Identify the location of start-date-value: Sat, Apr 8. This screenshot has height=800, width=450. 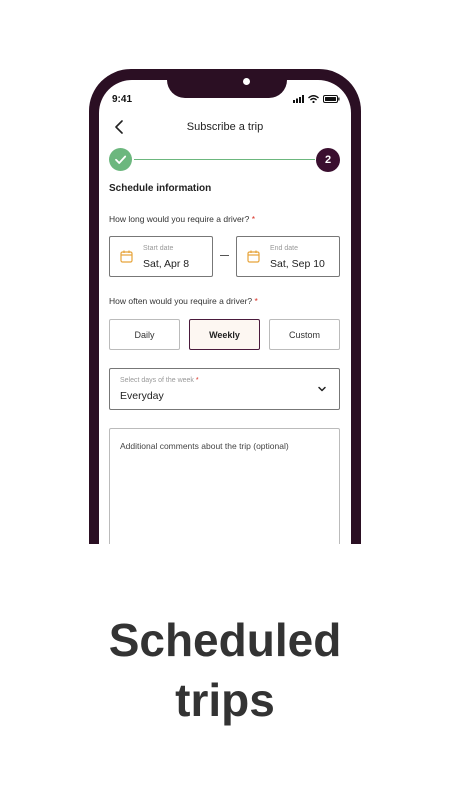
(166, 264).